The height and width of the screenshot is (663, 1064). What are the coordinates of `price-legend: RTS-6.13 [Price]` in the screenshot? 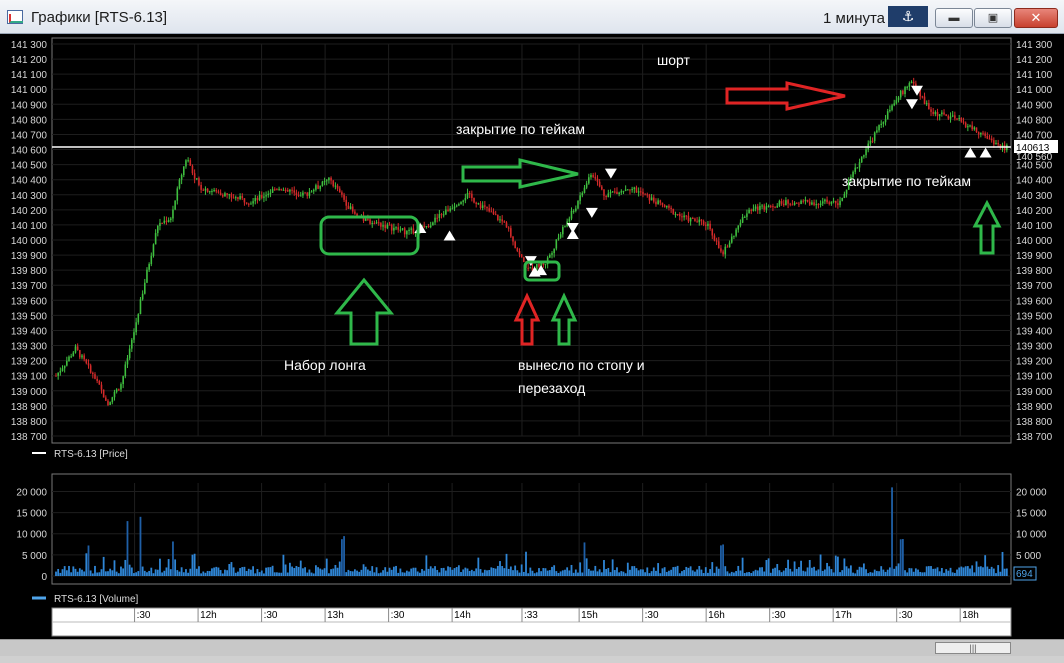 It's located at (91, 454).